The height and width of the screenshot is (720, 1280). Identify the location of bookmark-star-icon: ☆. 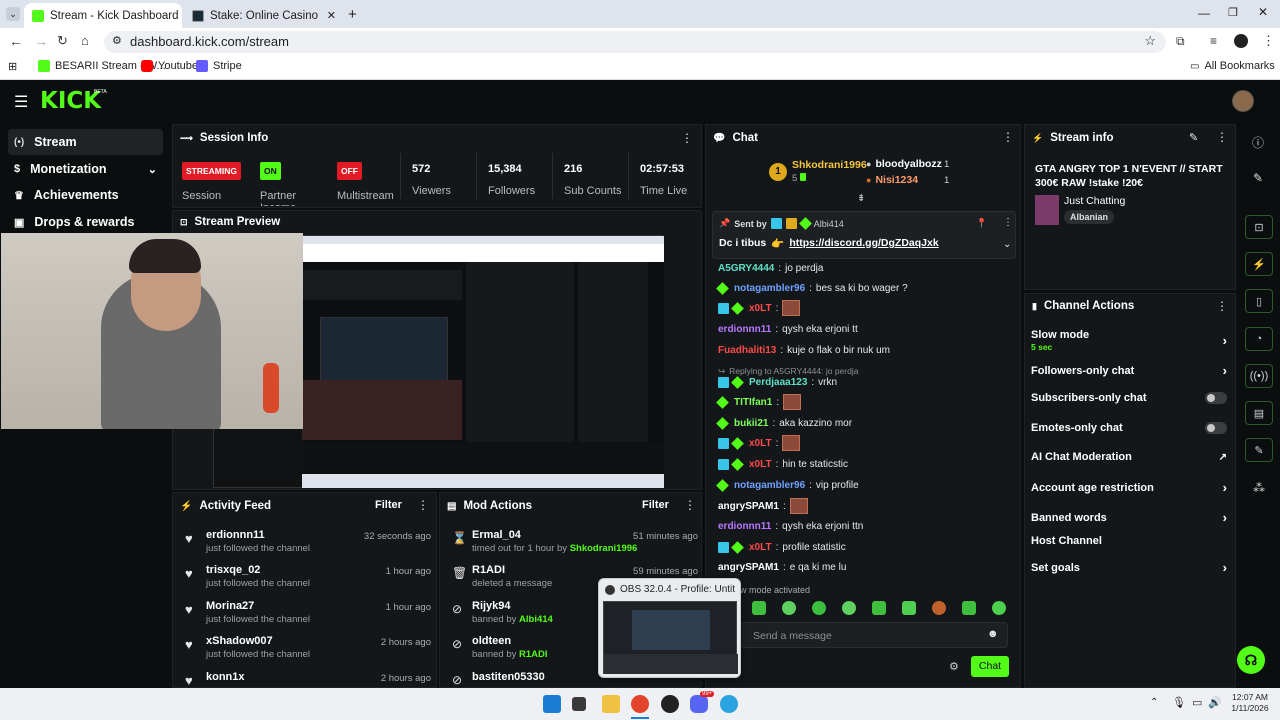
(1150, 41).